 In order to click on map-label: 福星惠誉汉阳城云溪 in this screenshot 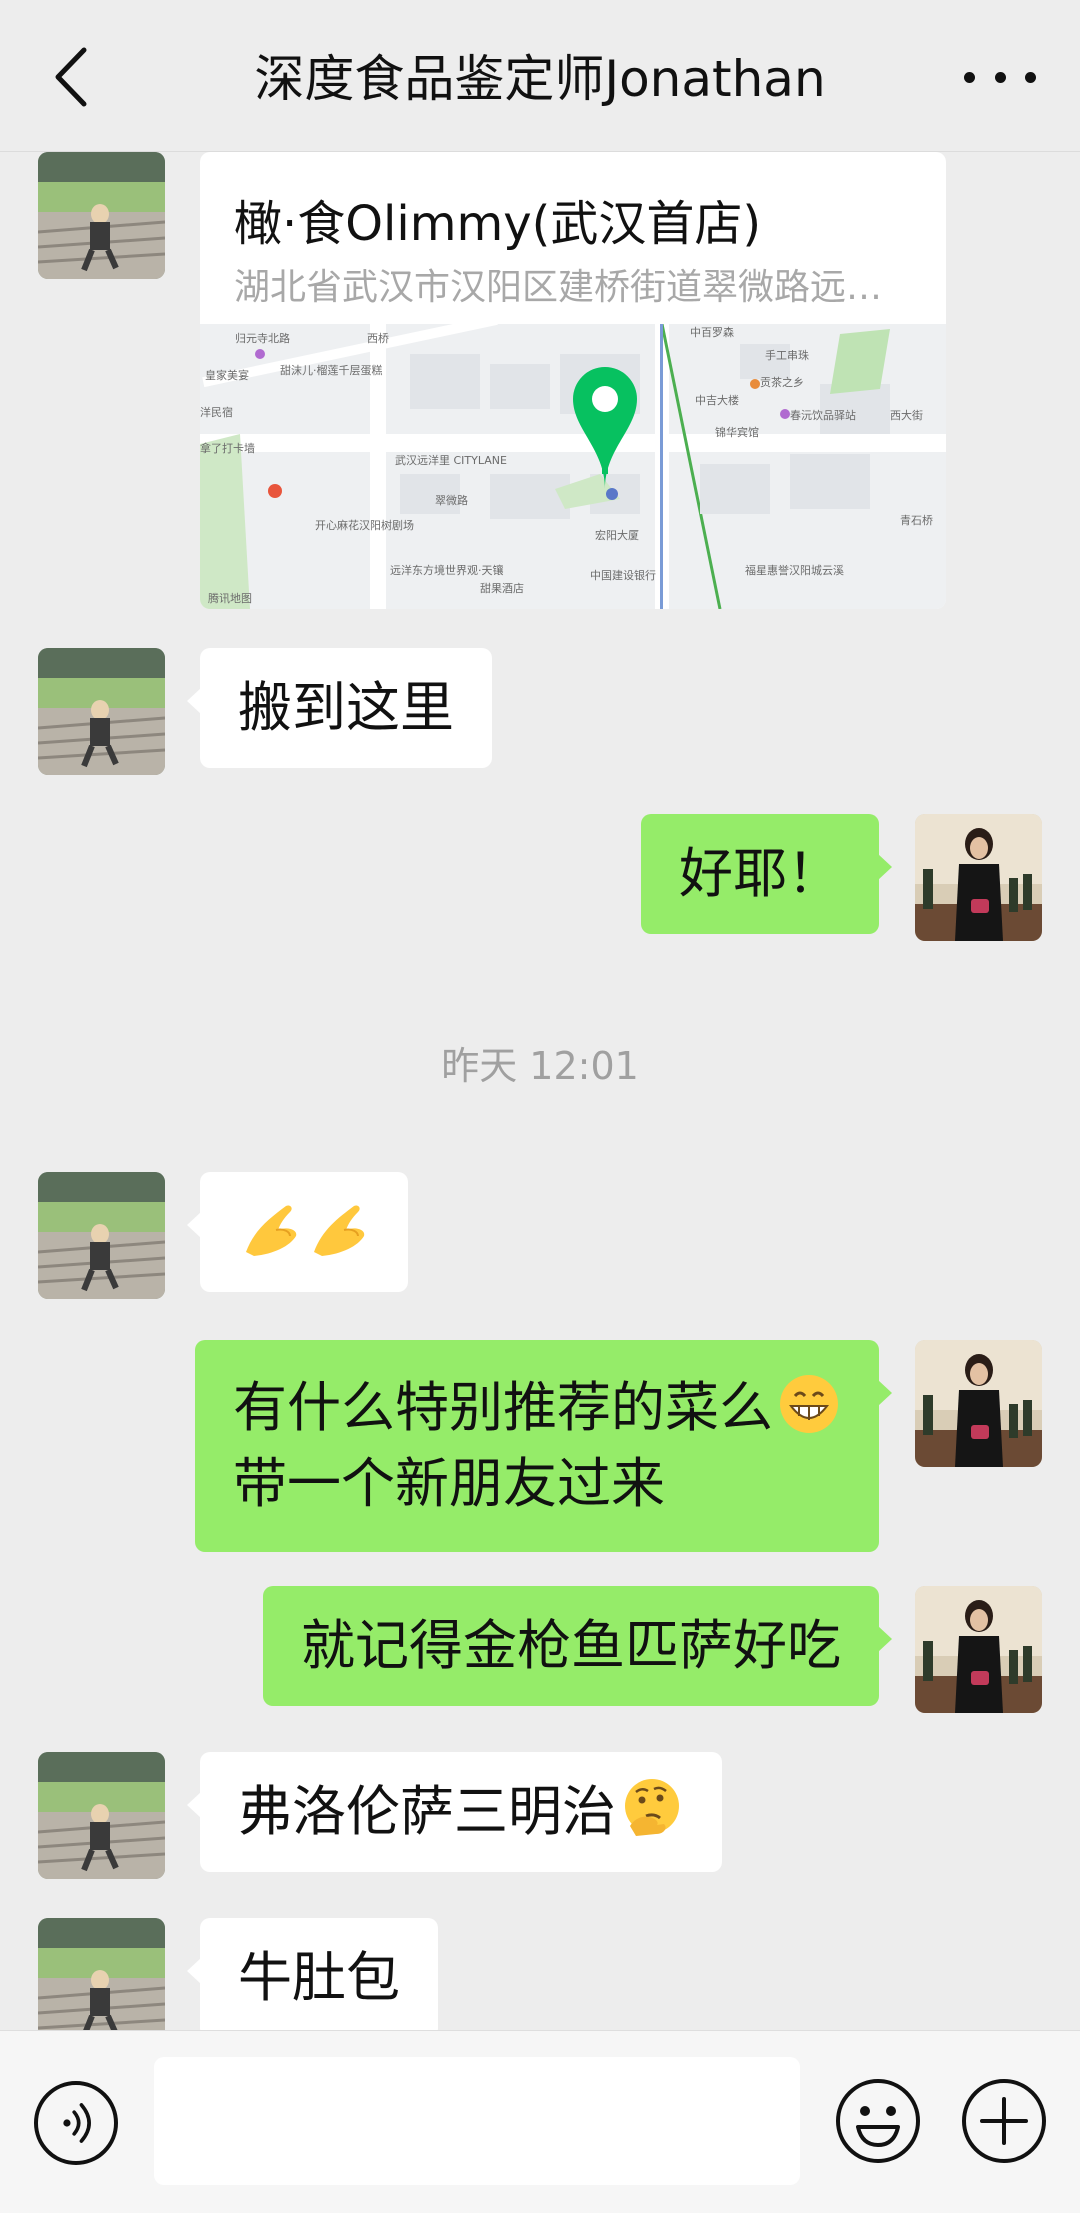, I will do `click(794, 570)`.